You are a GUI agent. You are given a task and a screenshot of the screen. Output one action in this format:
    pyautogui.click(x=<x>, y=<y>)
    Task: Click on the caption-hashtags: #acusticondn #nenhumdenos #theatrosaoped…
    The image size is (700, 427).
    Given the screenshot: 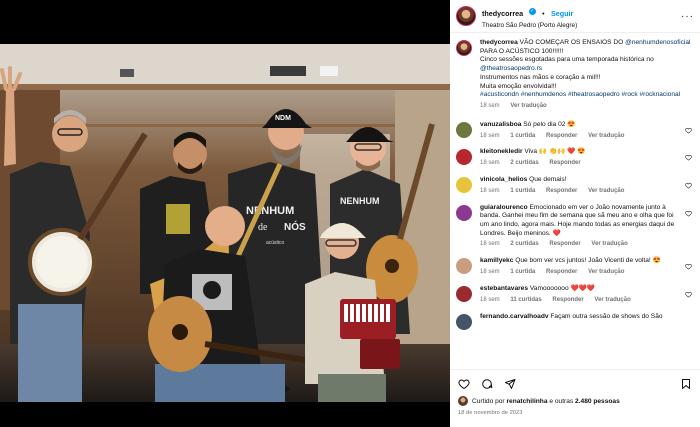 What is the action you would take?
    pyautogui.click(x=580, y=94)
    